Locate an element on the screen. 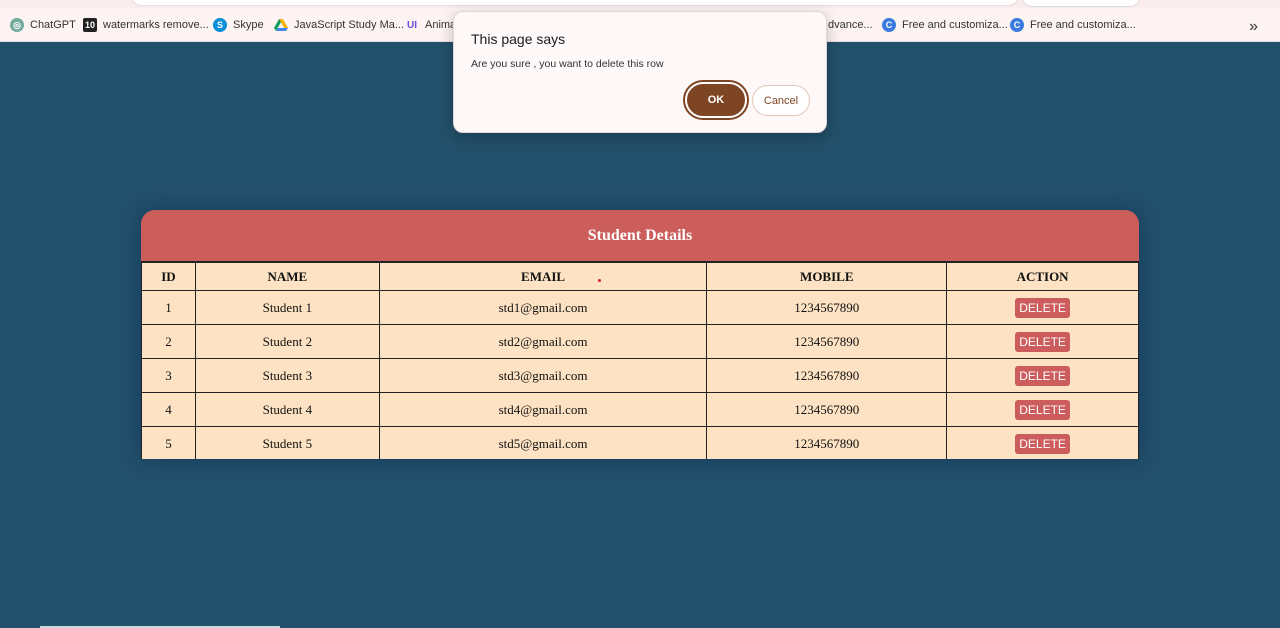 This screenshot has width=1280, height=628. browser-toolbar is located at coordinates (640, 4).